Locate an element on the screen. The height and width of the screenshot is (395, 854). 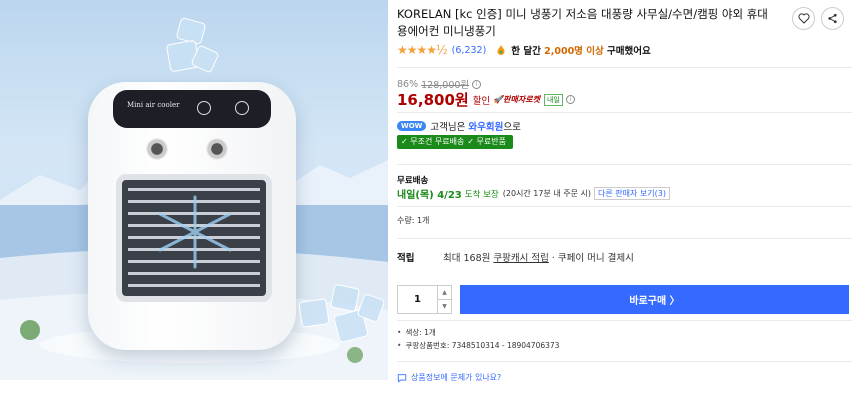
power-button-icon is located at coordinates (242, 108).